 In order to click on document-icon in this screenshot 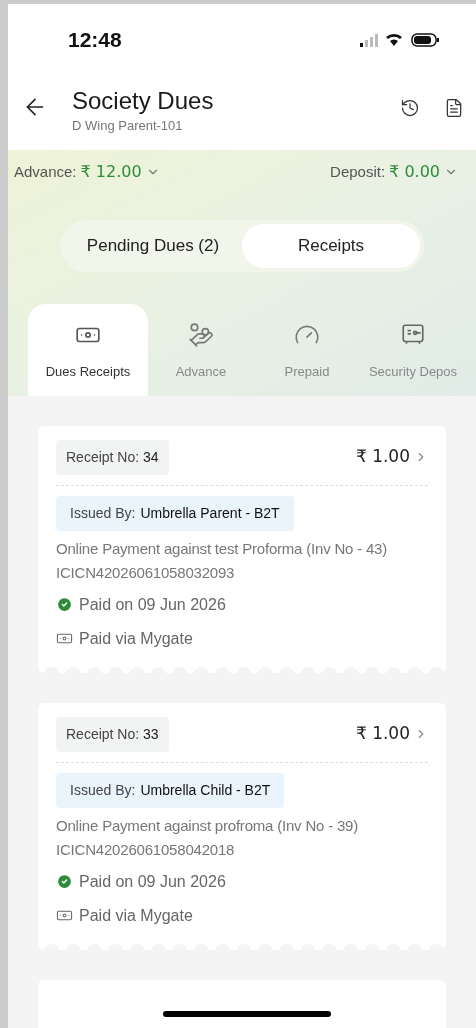, I will do `click(454, 108)`.